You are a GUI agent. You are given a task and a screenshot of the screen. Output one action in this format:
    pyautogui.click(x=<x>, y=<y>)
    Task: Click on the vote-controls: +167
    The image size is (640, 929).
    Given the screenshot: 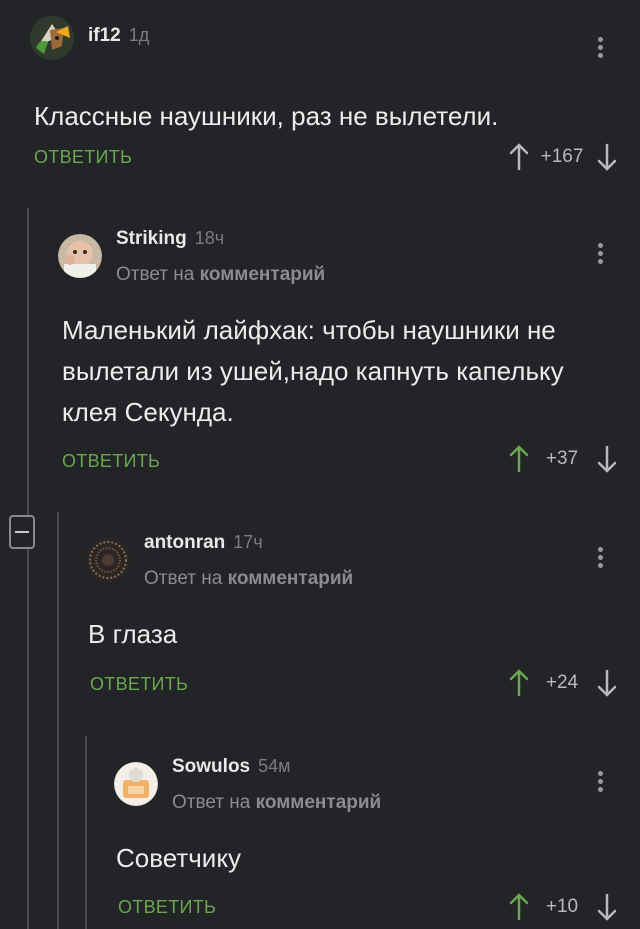 What is the action you would take?
    pyautogui.click(x=563, y=157)
    